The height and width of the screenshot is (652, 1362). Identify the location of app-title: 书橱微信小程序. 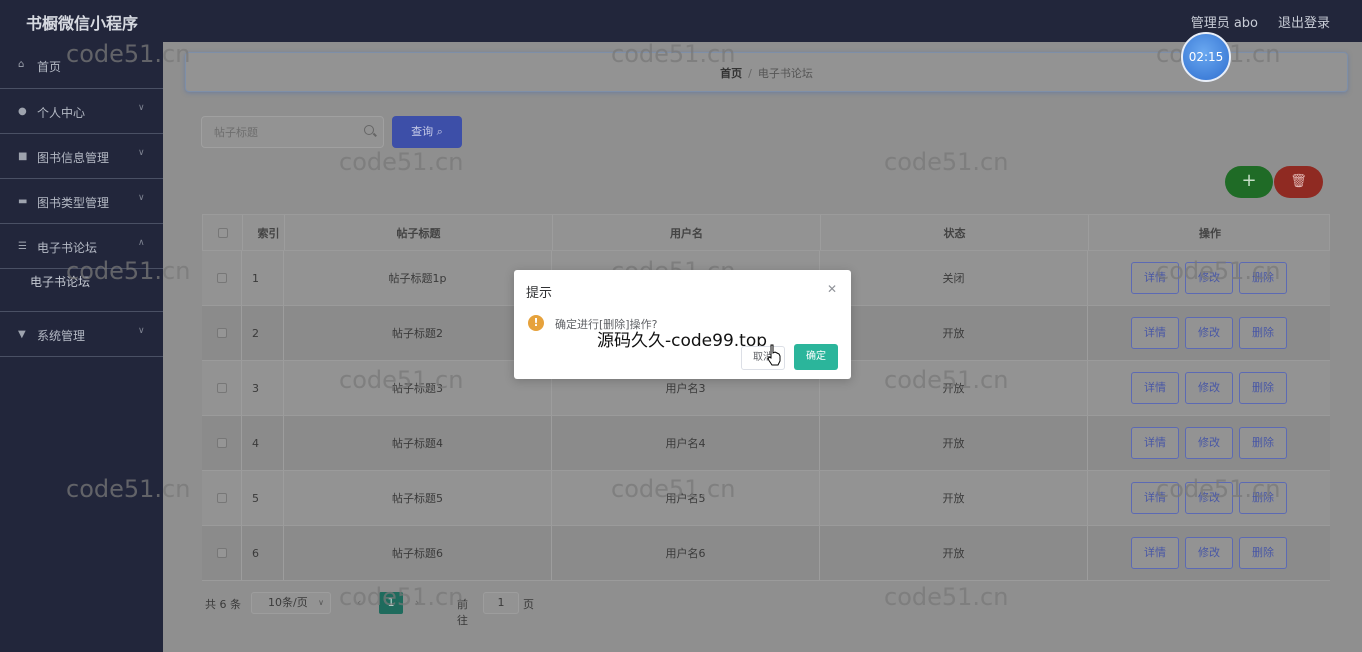
(82, 23).